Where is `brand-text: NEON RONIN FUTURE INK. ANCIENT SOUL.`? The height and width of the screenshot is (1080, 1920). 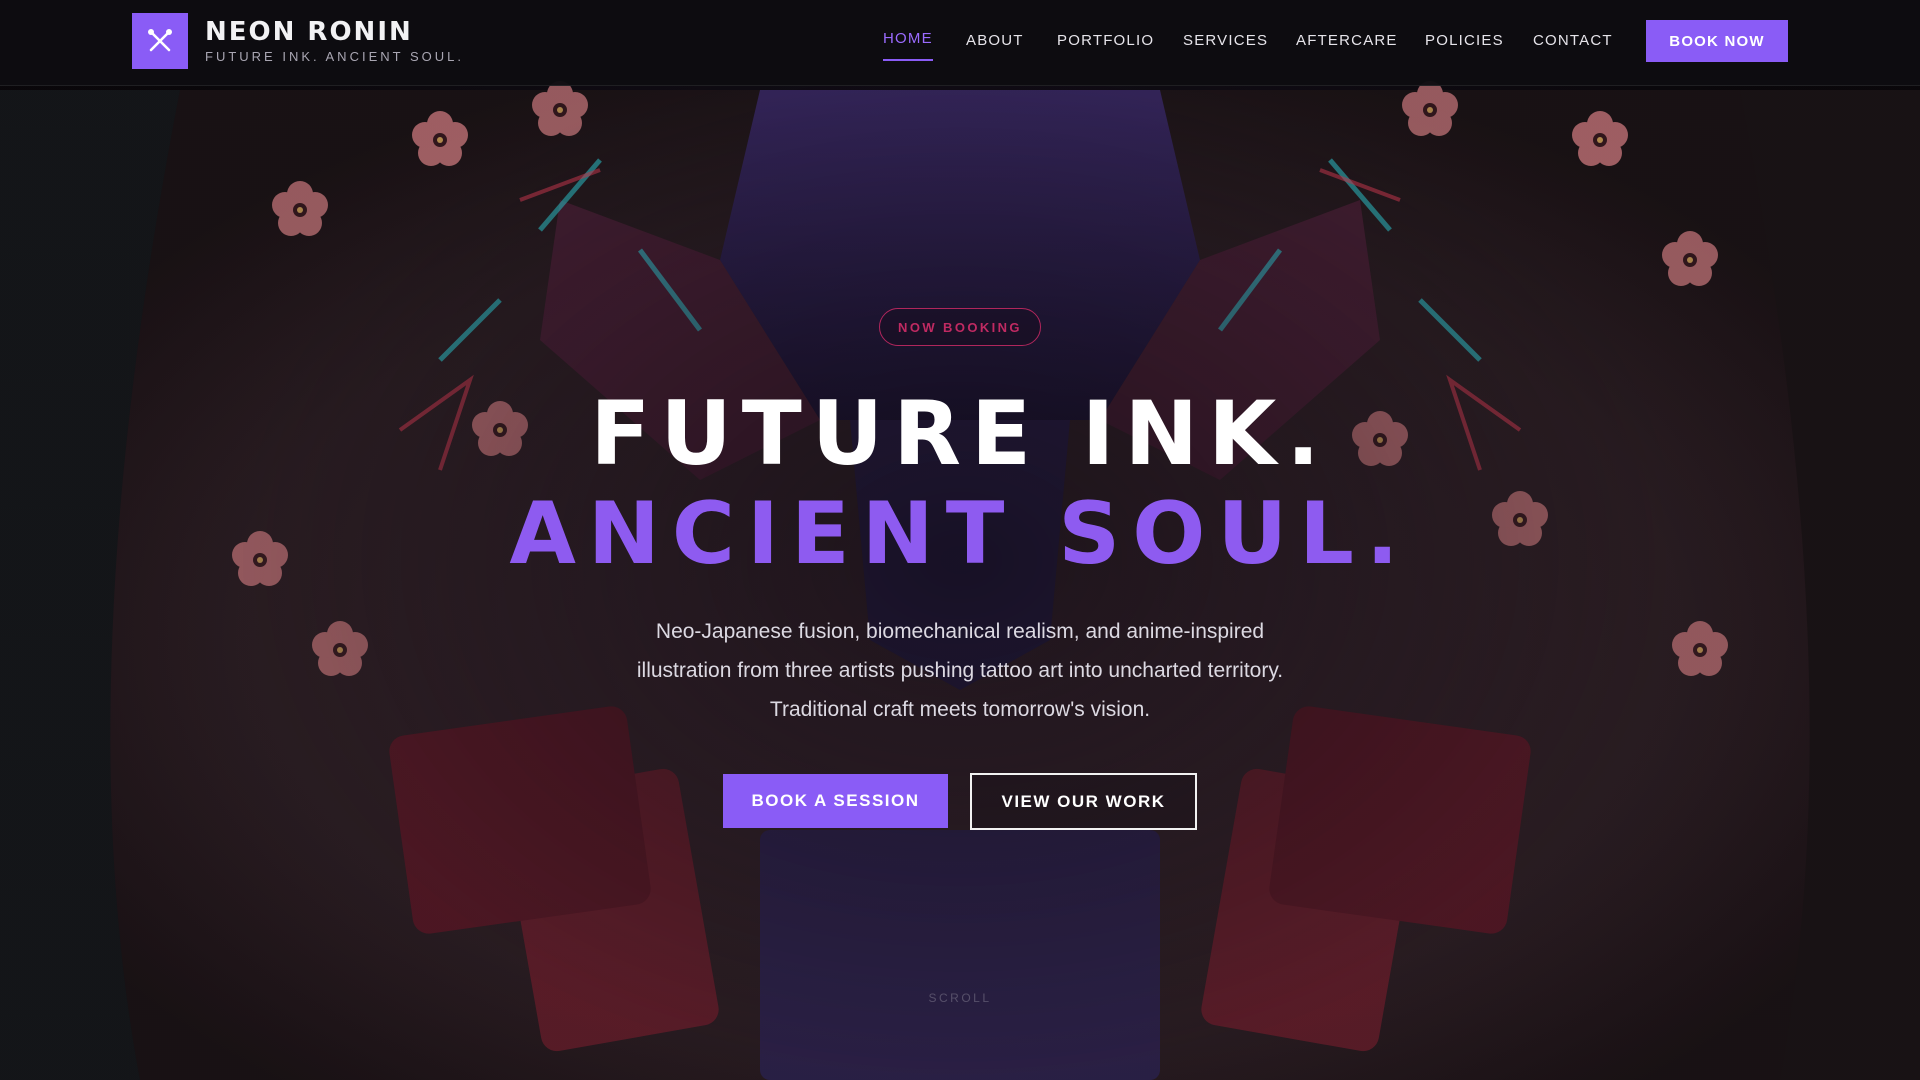
brand-text: NEON RONIN FUTURE INK. ANCIENT SOUL. is located at coordinates (334, 41).